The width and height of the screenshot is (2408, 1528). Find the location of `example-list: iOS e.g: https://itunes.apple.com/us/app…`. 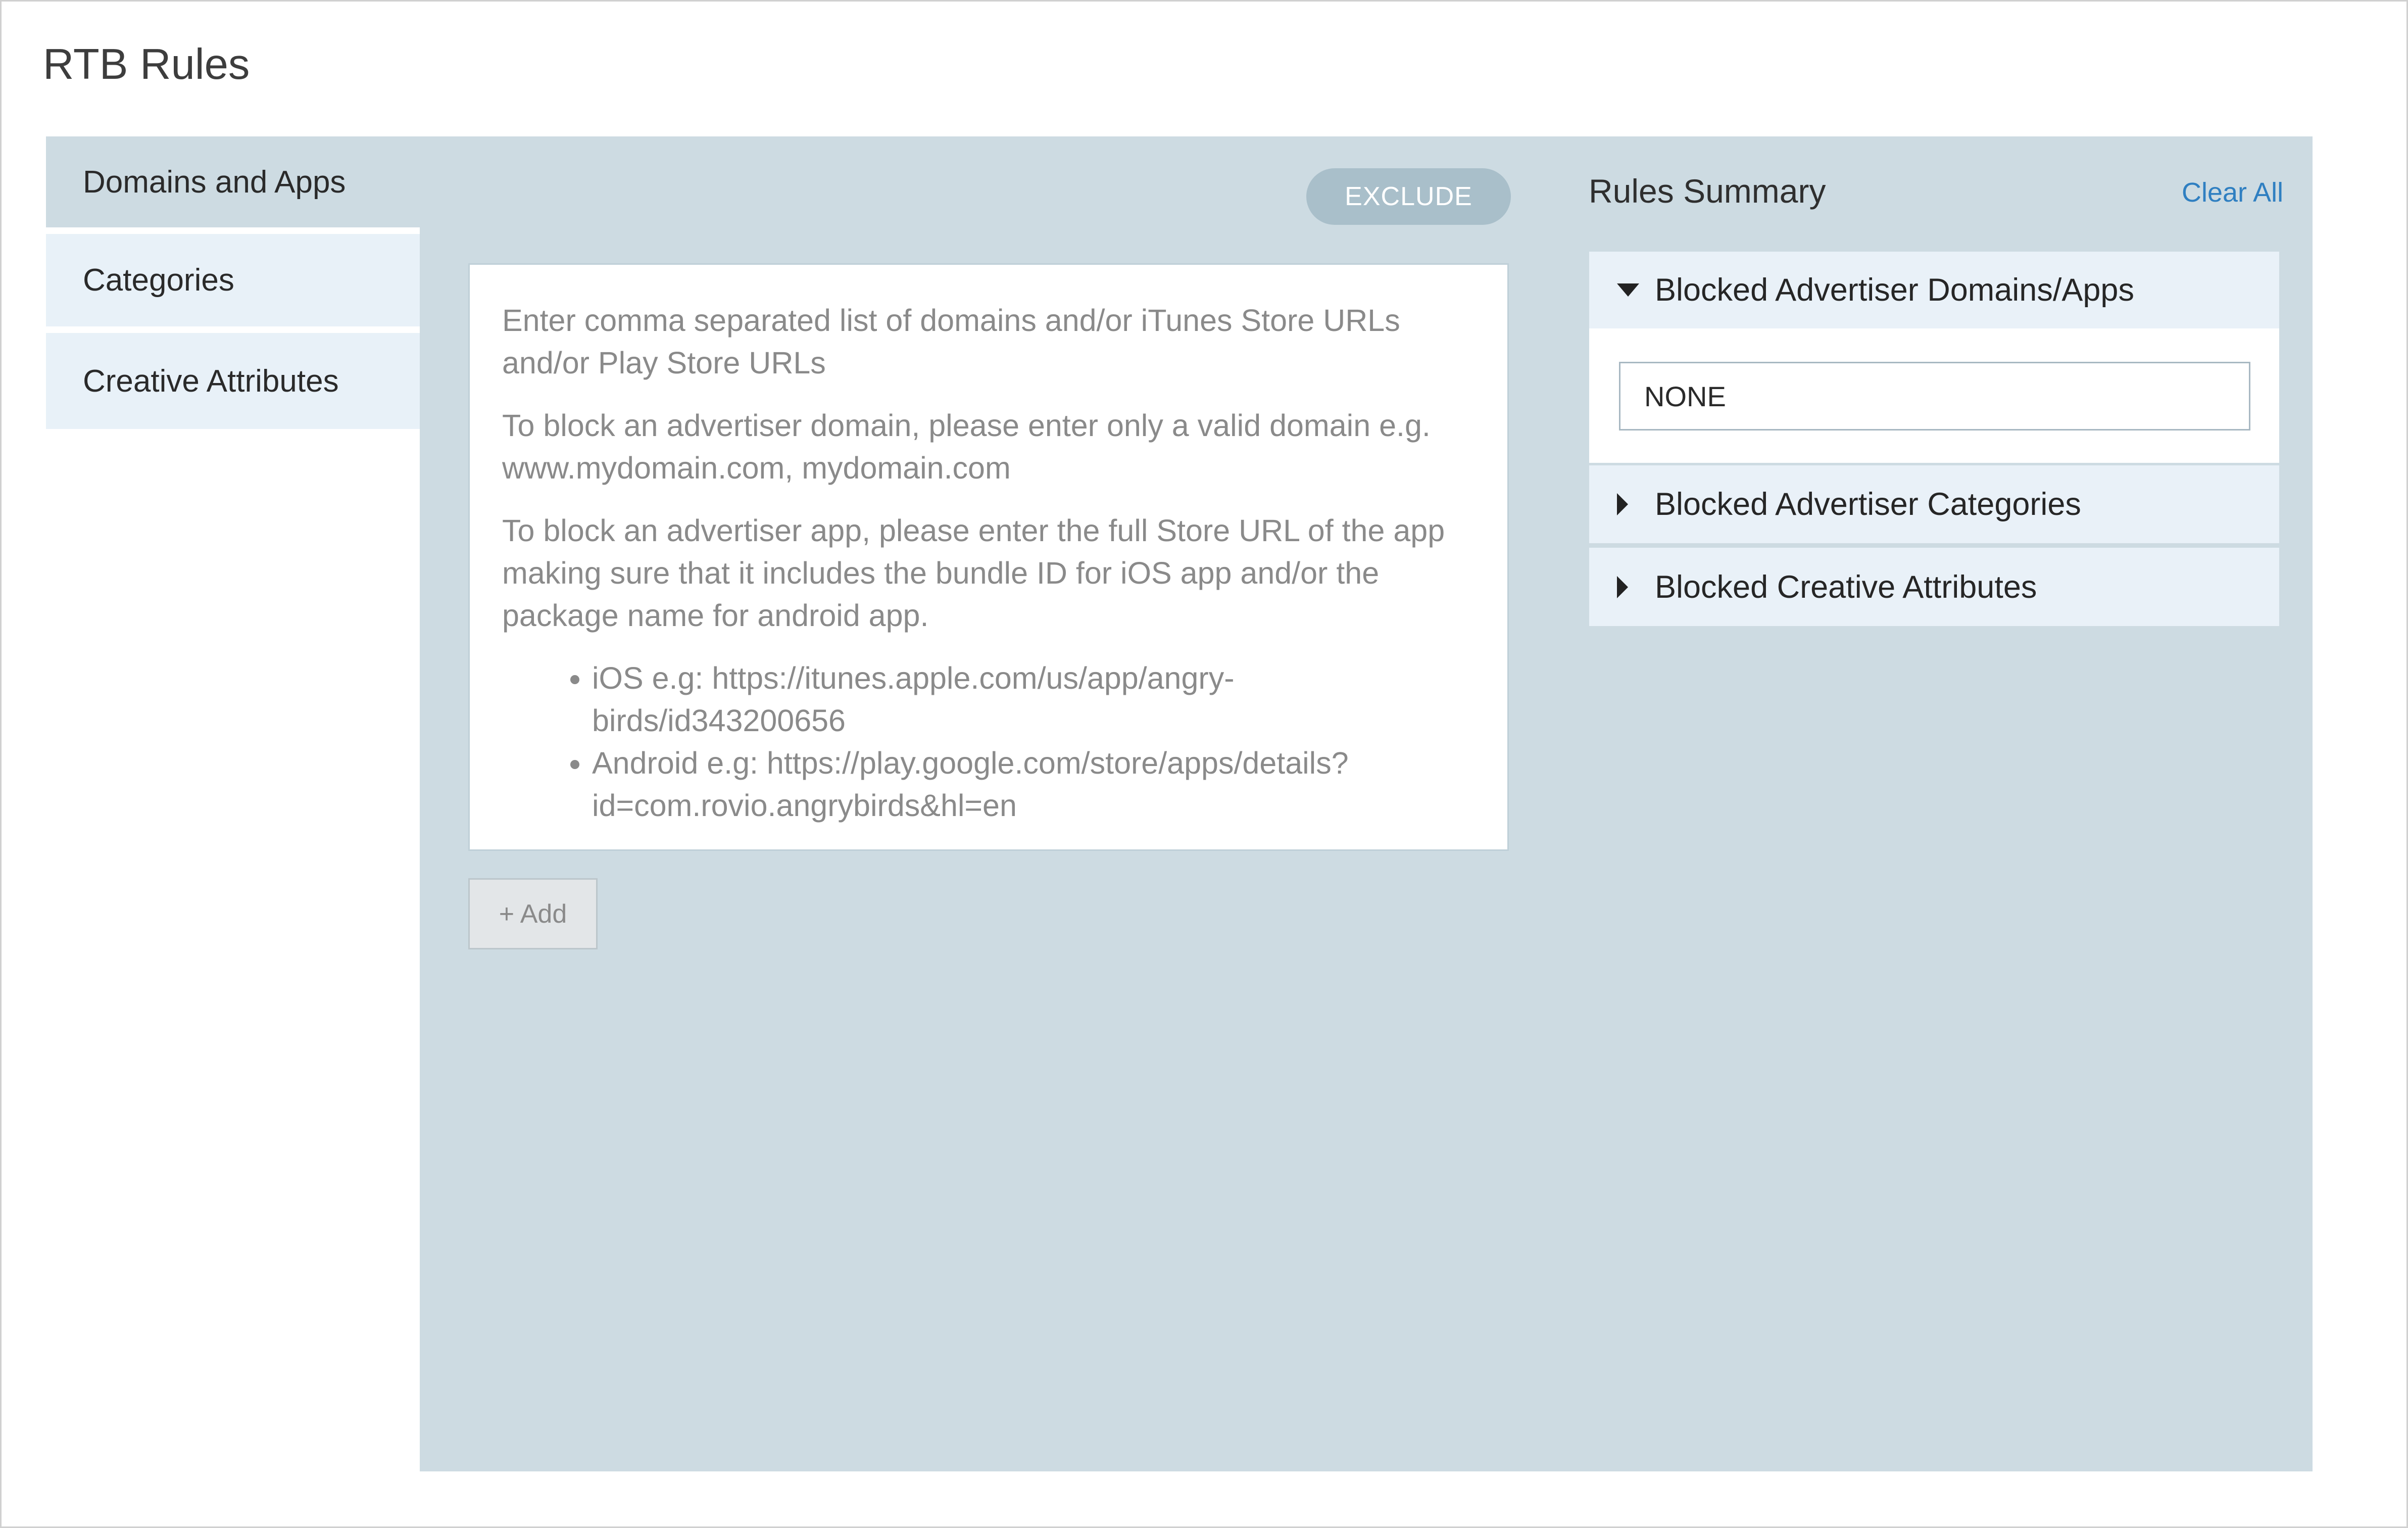

example-list: iOS e.g: https://itunes.apple.com/us/app… is located at coordinates (989, 742).